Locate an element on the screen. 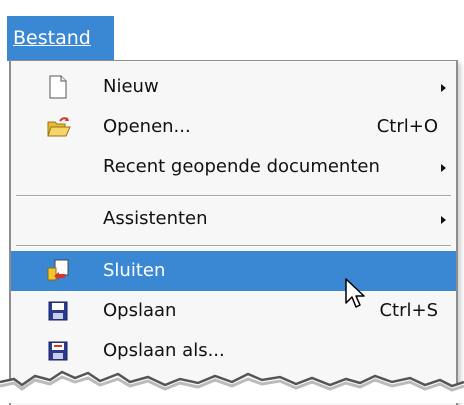 This screenshot has height=405, width=464. menu-bestand-label: Bestand is located at coordinates (52, 38).